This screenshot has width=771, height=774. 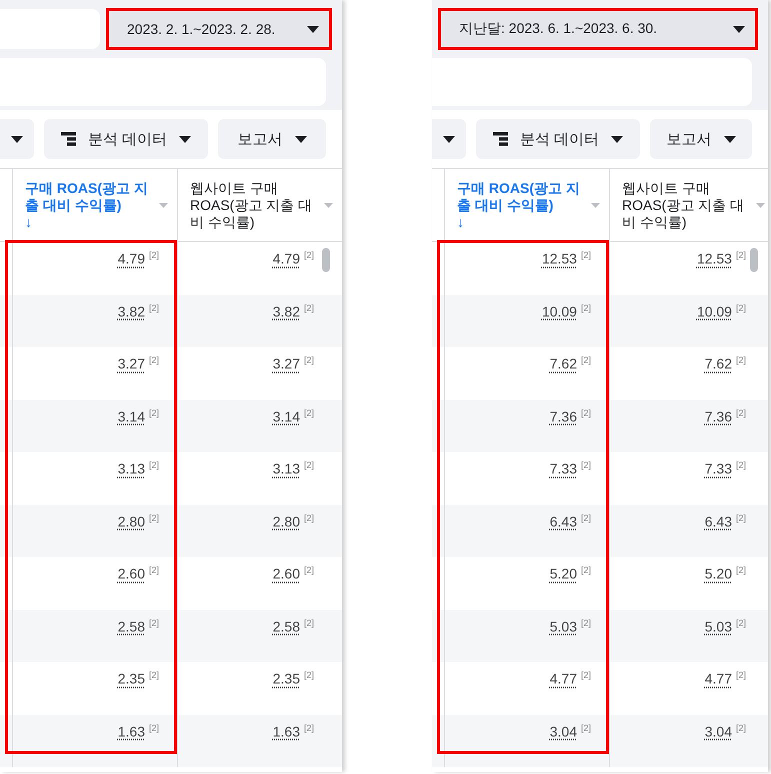 I want to click on table-cell-text: 2.58 $^{[2]}$, so click(x=293, y=626).